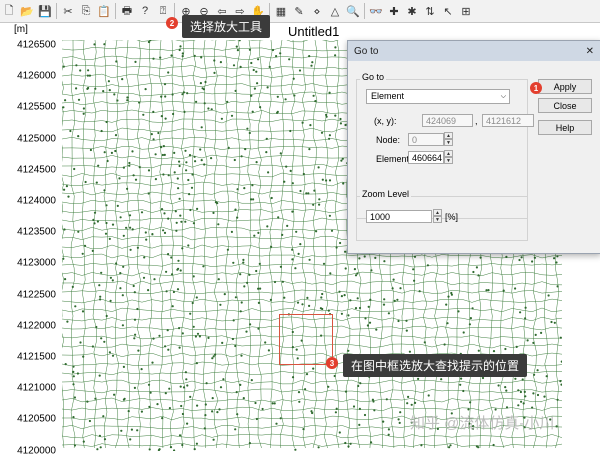  I want to click on toolbar: 🗋 📂 💾 ✂ ⎘ 📋 🖶? ⍰ ⊕ ⊖ ⇦ ⇨ ✋ ▦ ✎ ⋄ △ 🔍 👓 ✚ ✱ ⇅ ↖ ⊞, so click(300, 11).